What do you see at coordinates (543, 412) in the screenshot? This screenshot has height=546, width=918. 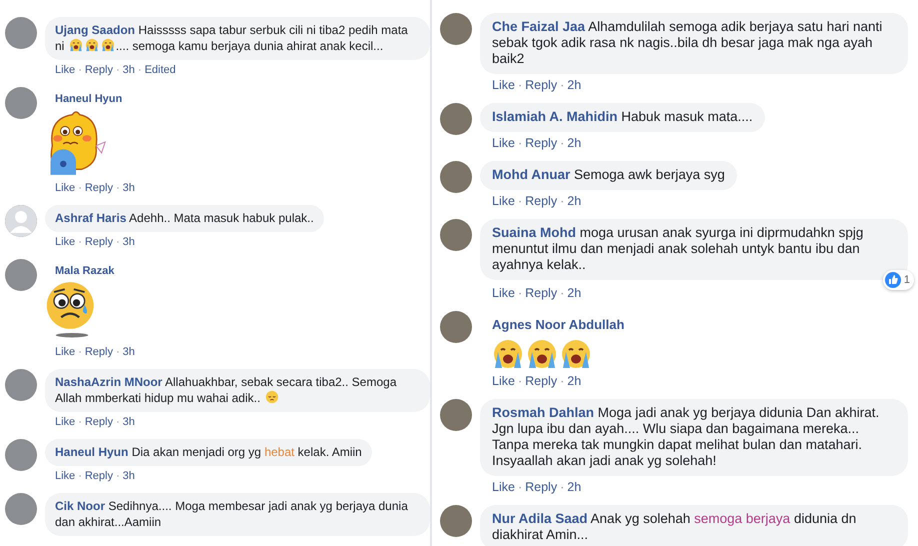 I see `author-name: Rosmah Dahlan` at bounding box center [543, 412].